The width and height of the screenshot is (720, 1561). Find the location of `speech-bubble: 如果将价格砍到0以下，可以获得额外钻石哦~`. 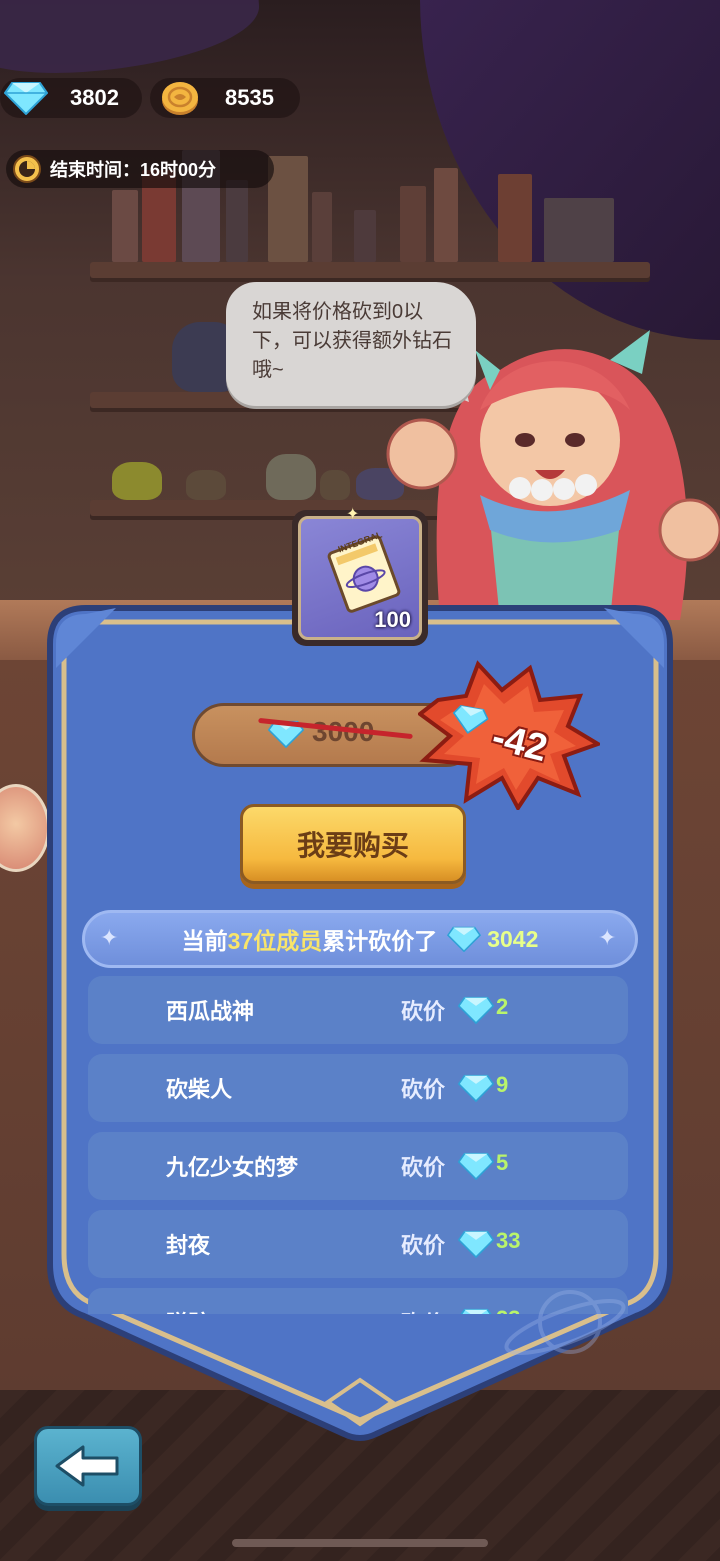

speech-bubble: 如果将价格砍到0以下，可以获得额外钻石哦~ is located at coordinates (351, 344).